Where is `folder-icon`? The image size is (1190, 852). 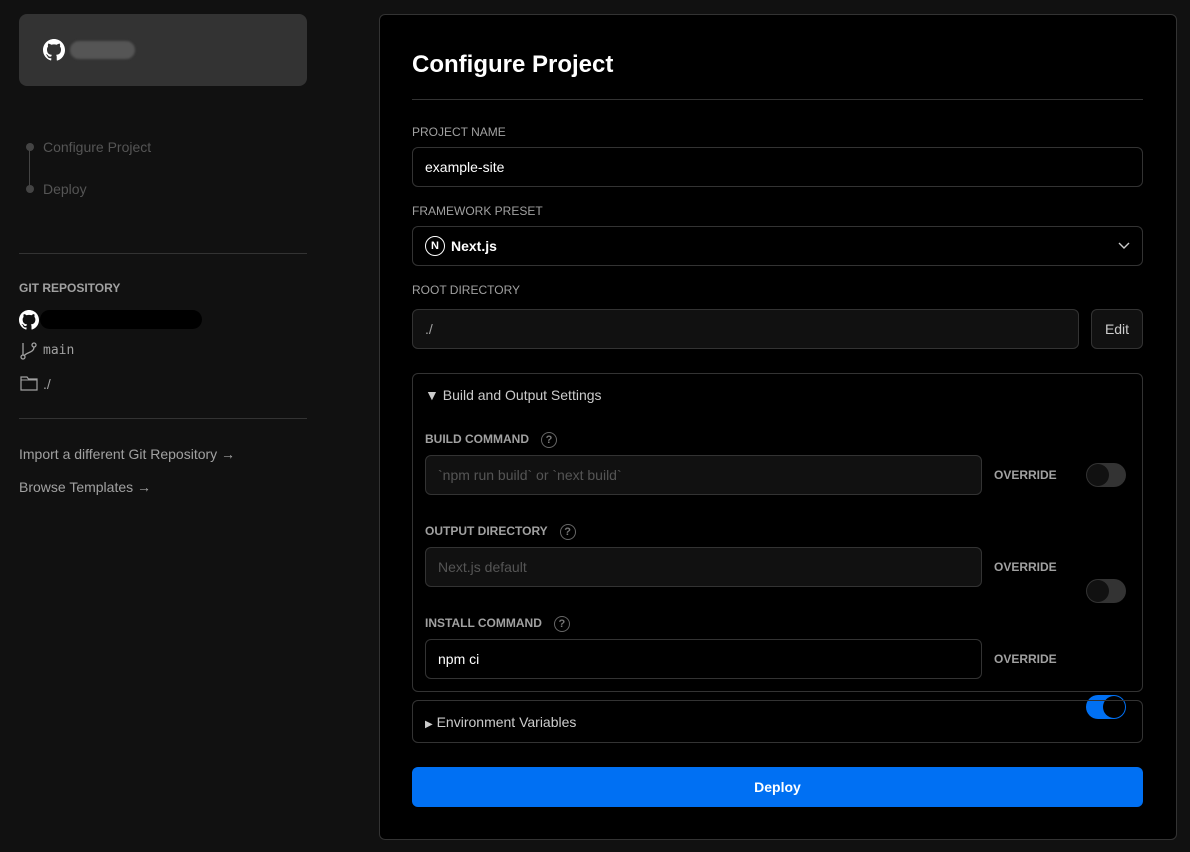
folder-icon is located at coordinates (29, 383).